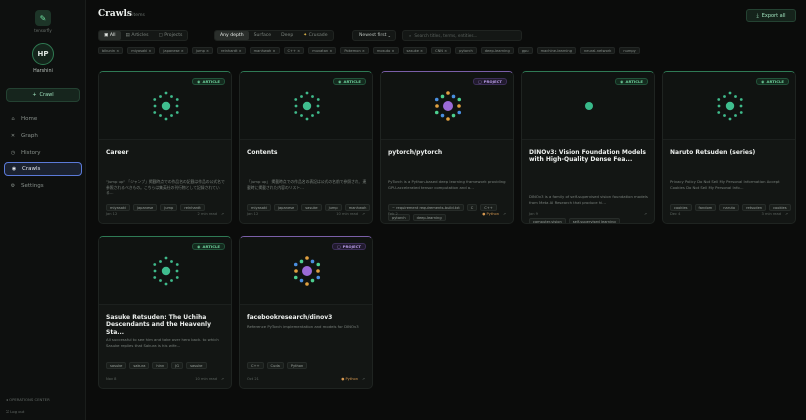  I want to click on card-tag: hinn, so click(160, 365).